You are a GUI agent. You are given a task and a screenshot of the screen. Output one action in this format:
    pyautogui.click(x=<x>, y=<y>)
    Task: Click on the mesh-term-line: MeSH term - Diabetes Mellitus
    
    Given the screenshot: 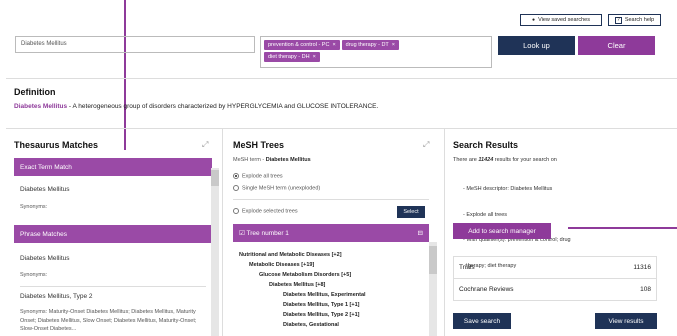 What is the action you would take?
    pyautogui.click(x=272, y=160)
    